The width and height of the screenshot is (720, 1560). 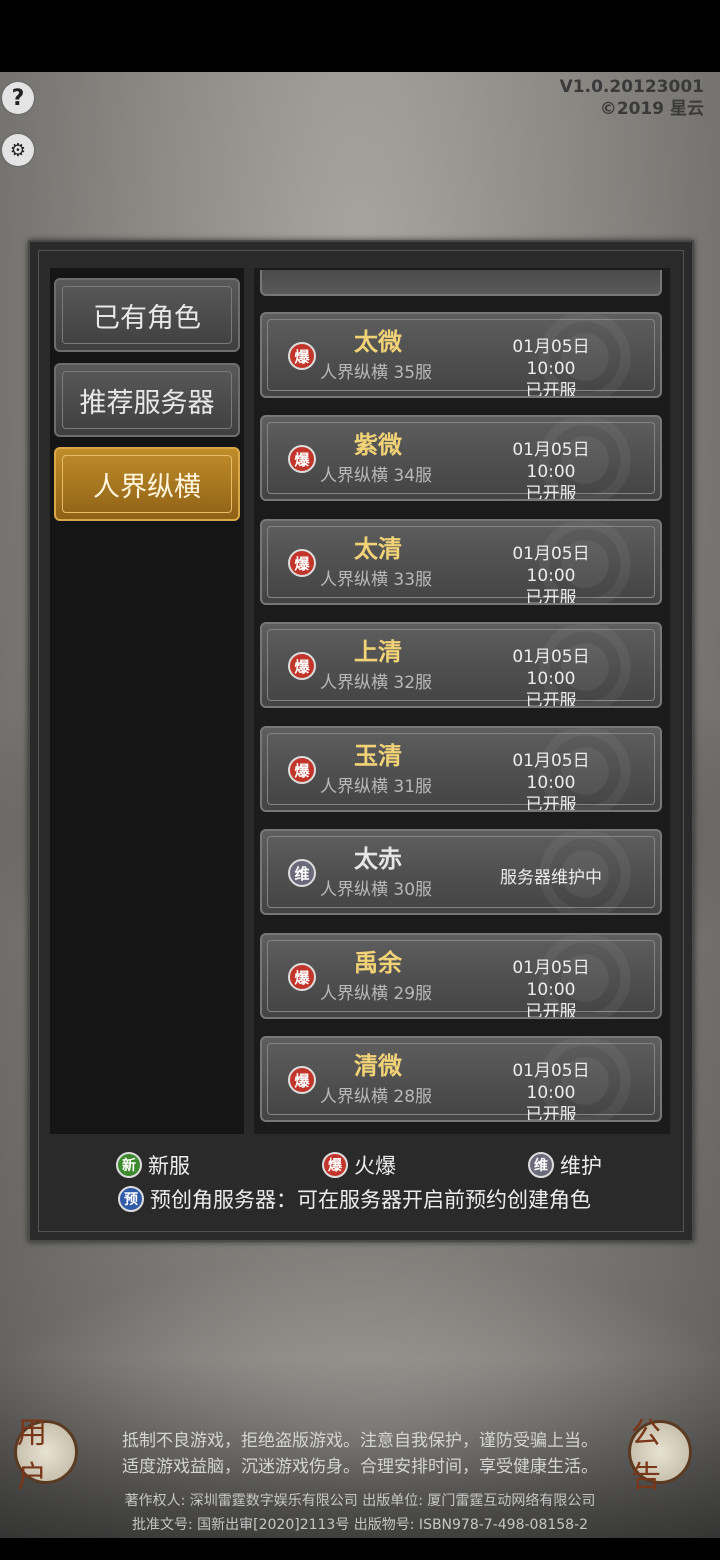 What do you see at coordinates (378, 1065) in the screenshot?
I see `server-name: 清微` at bounding box center [378, 1065].